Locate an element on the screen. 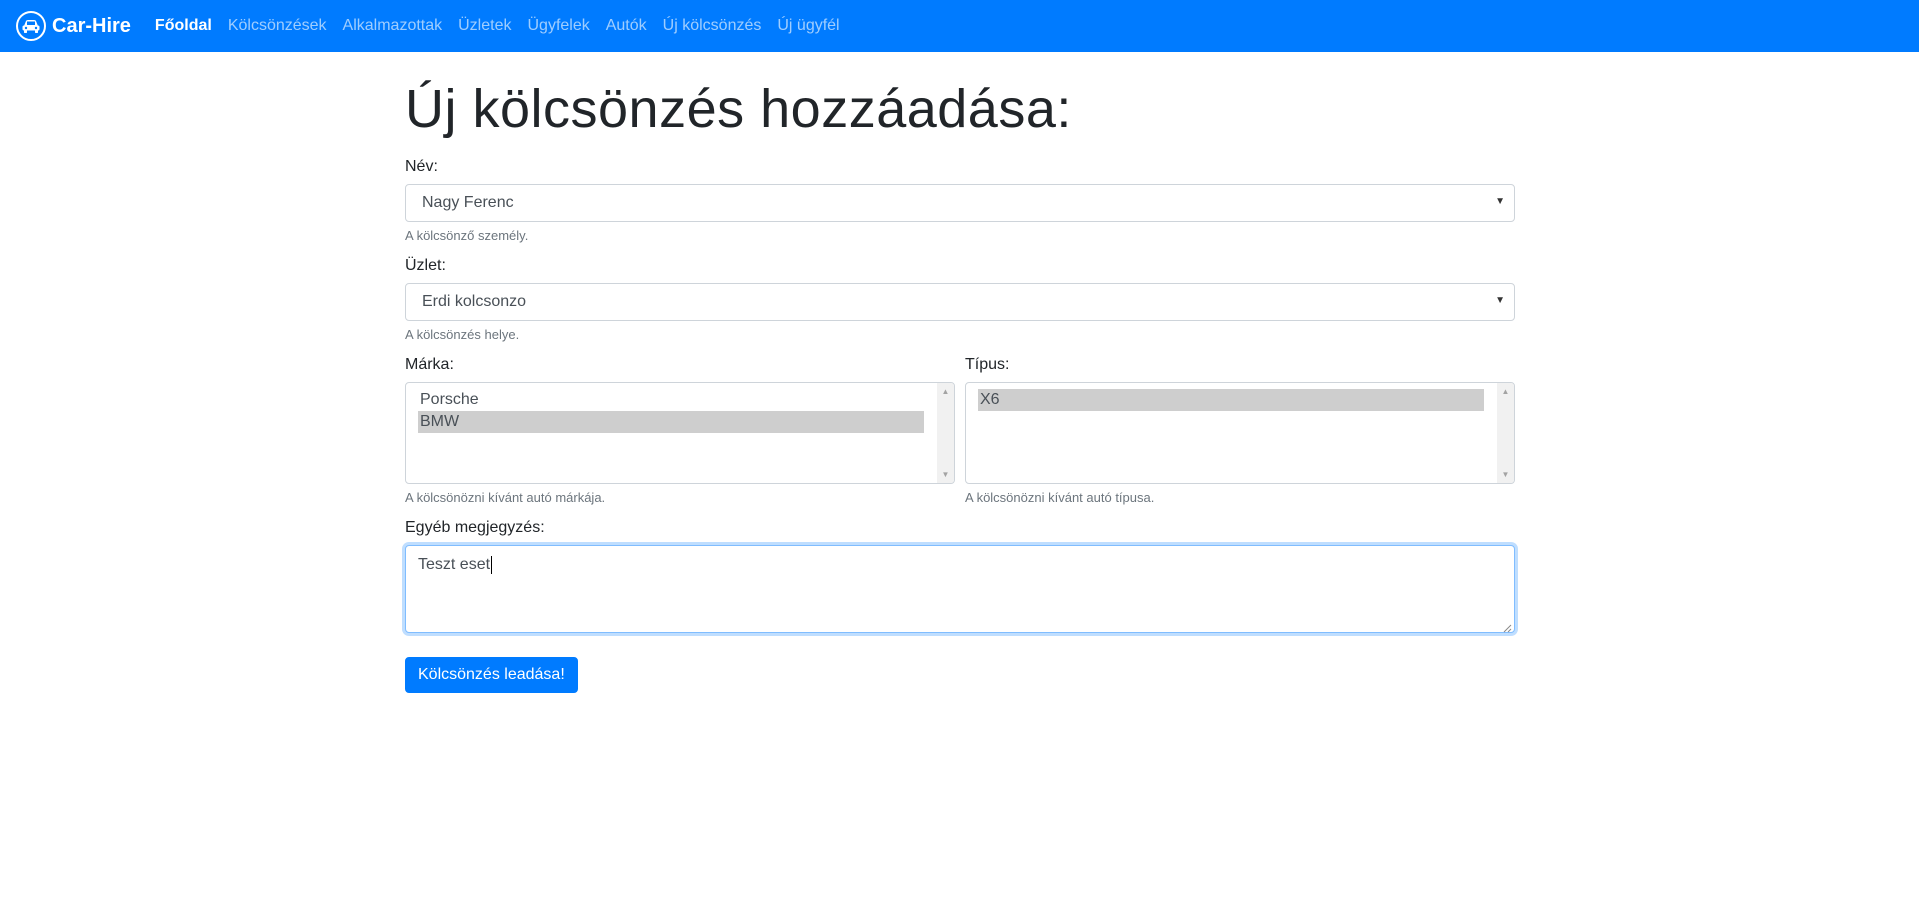 The width and height of the screenshot is (1919, 897). name-group: Név: Nagy Ferenc ▼ A kölcsönző személy. is located at coordinates (960, 200).